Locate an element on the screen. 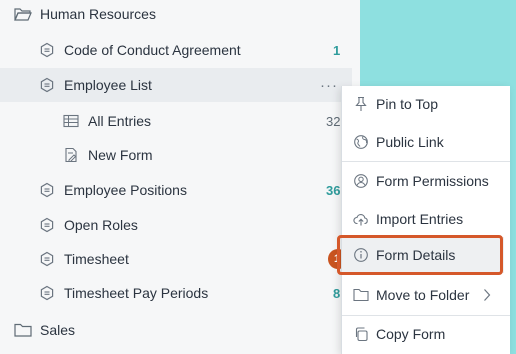 The image size is (516, 354). folder-human-resources: Human Resources is located at coordinates (176, 15).